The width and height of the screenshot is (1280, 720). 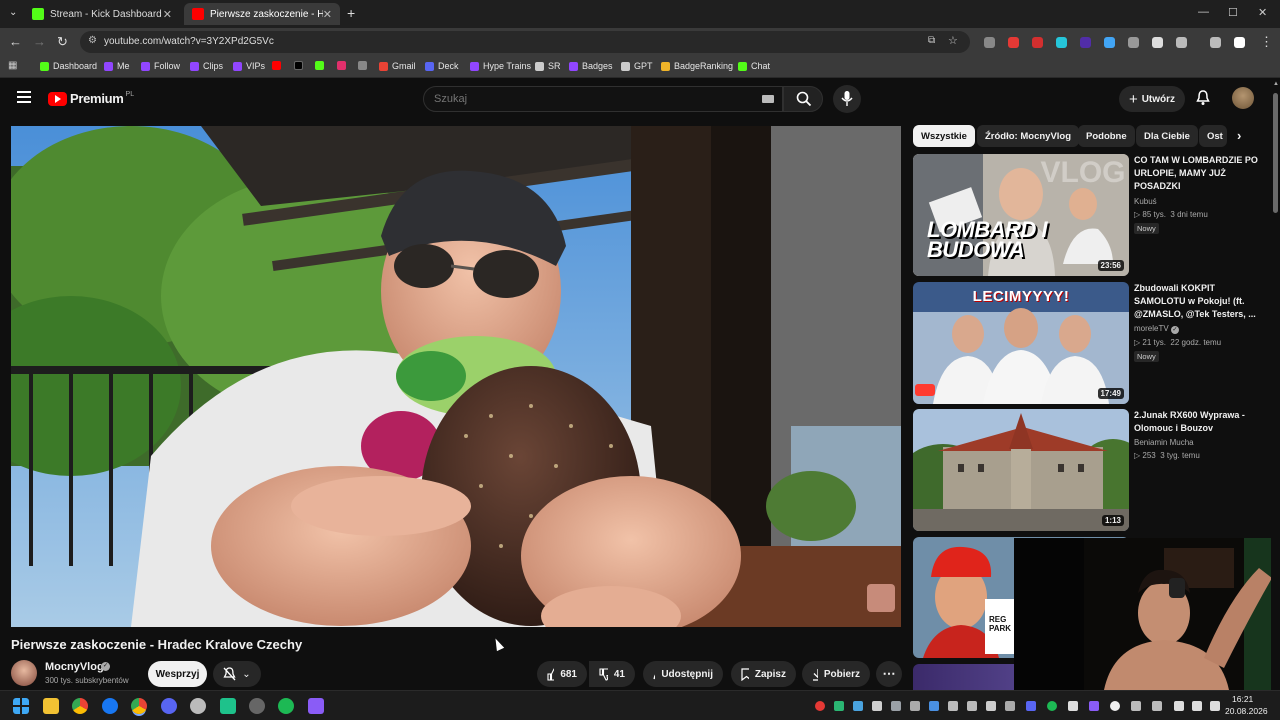 I want to click on tray-battery-icon, so click(x=1136, y=706).